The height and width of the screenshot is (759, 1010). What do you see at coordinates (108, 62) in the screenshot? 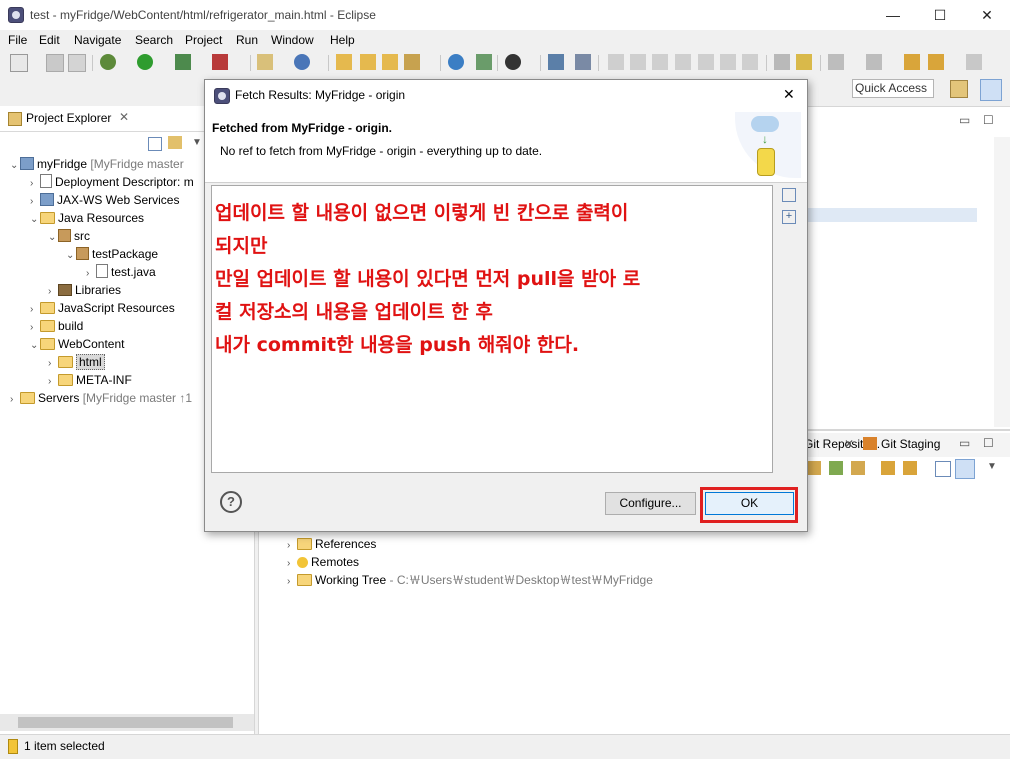
I see `debug-icon` at bounding box center [108, 62].